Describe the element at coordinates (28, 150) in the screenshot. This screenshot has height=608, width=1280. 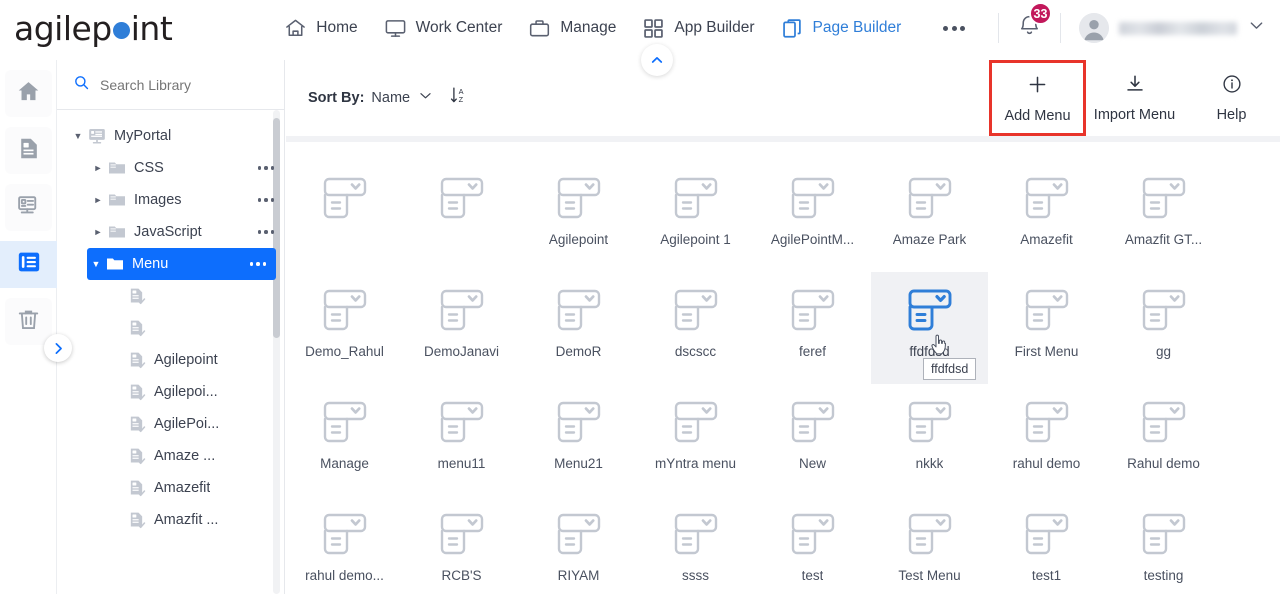
I see `rail-item-pages` at that location.